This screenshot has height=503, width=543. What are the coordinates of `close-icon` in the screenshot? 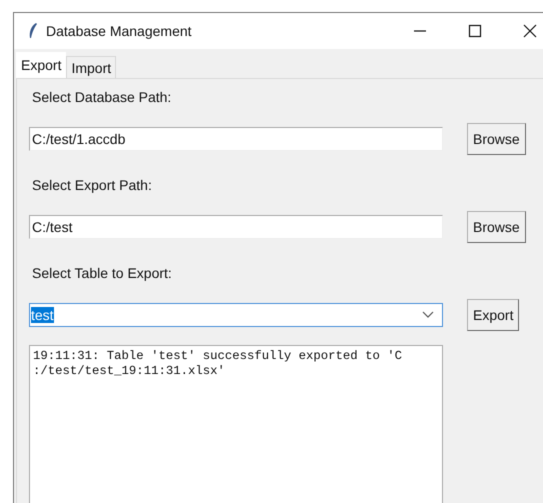 It's located at (530, 31).